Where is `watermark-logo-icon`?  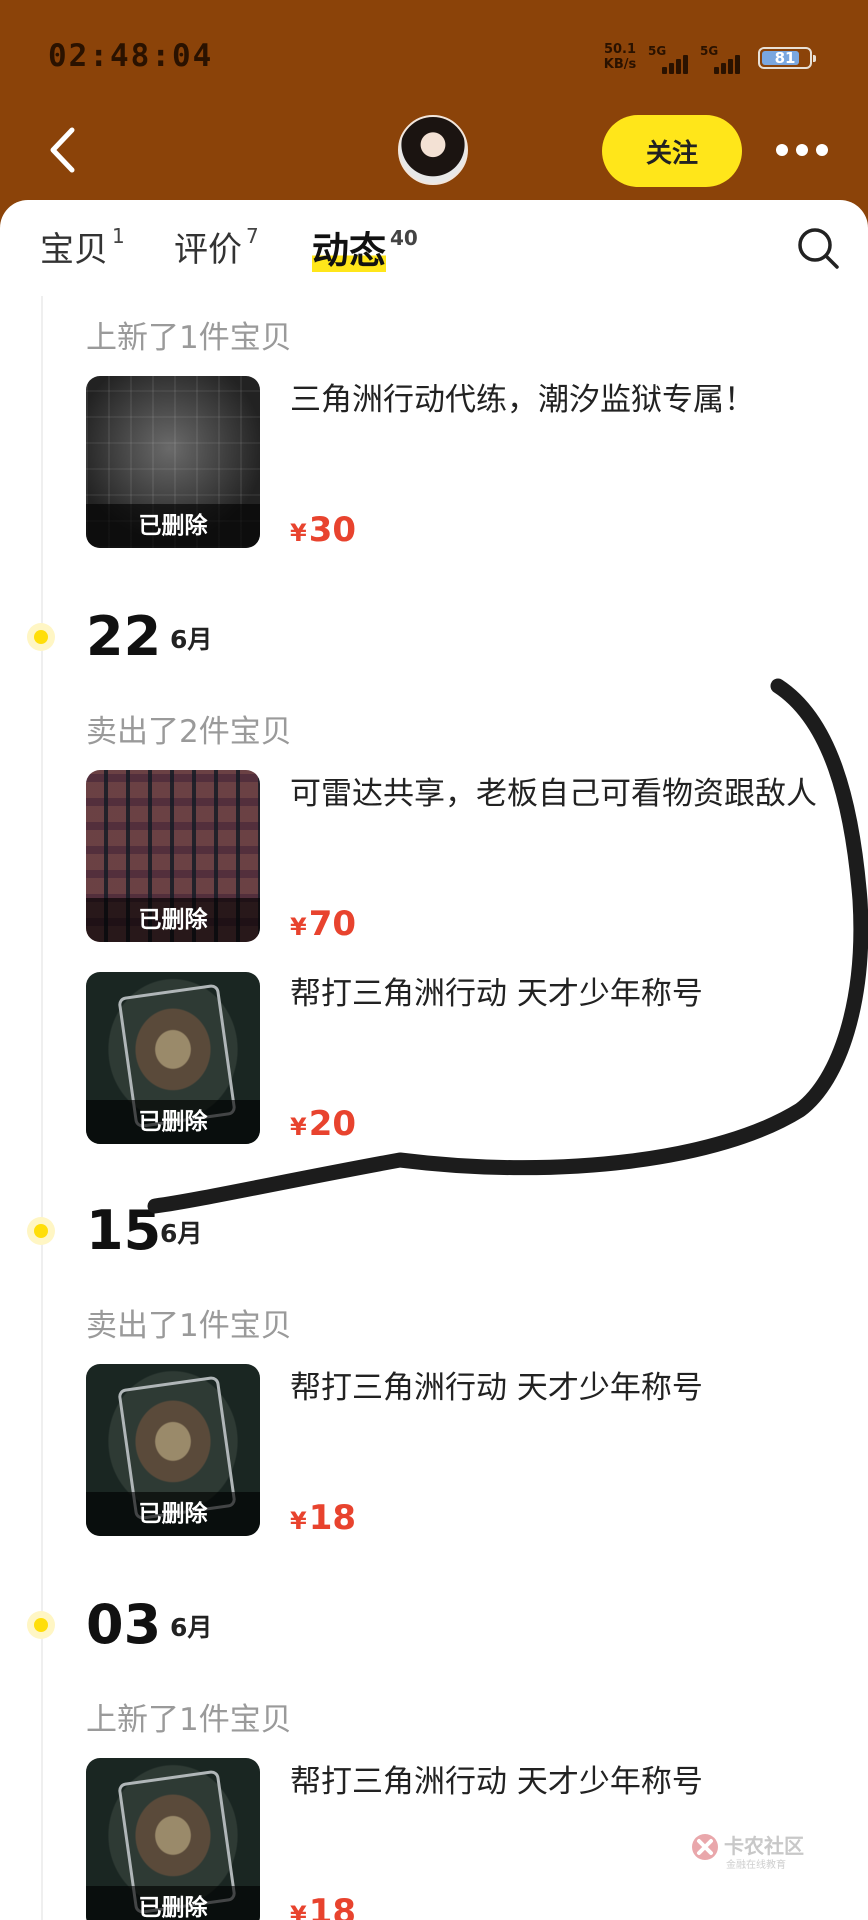 watermark-logo-icon is located at coordinates (705, 1847).